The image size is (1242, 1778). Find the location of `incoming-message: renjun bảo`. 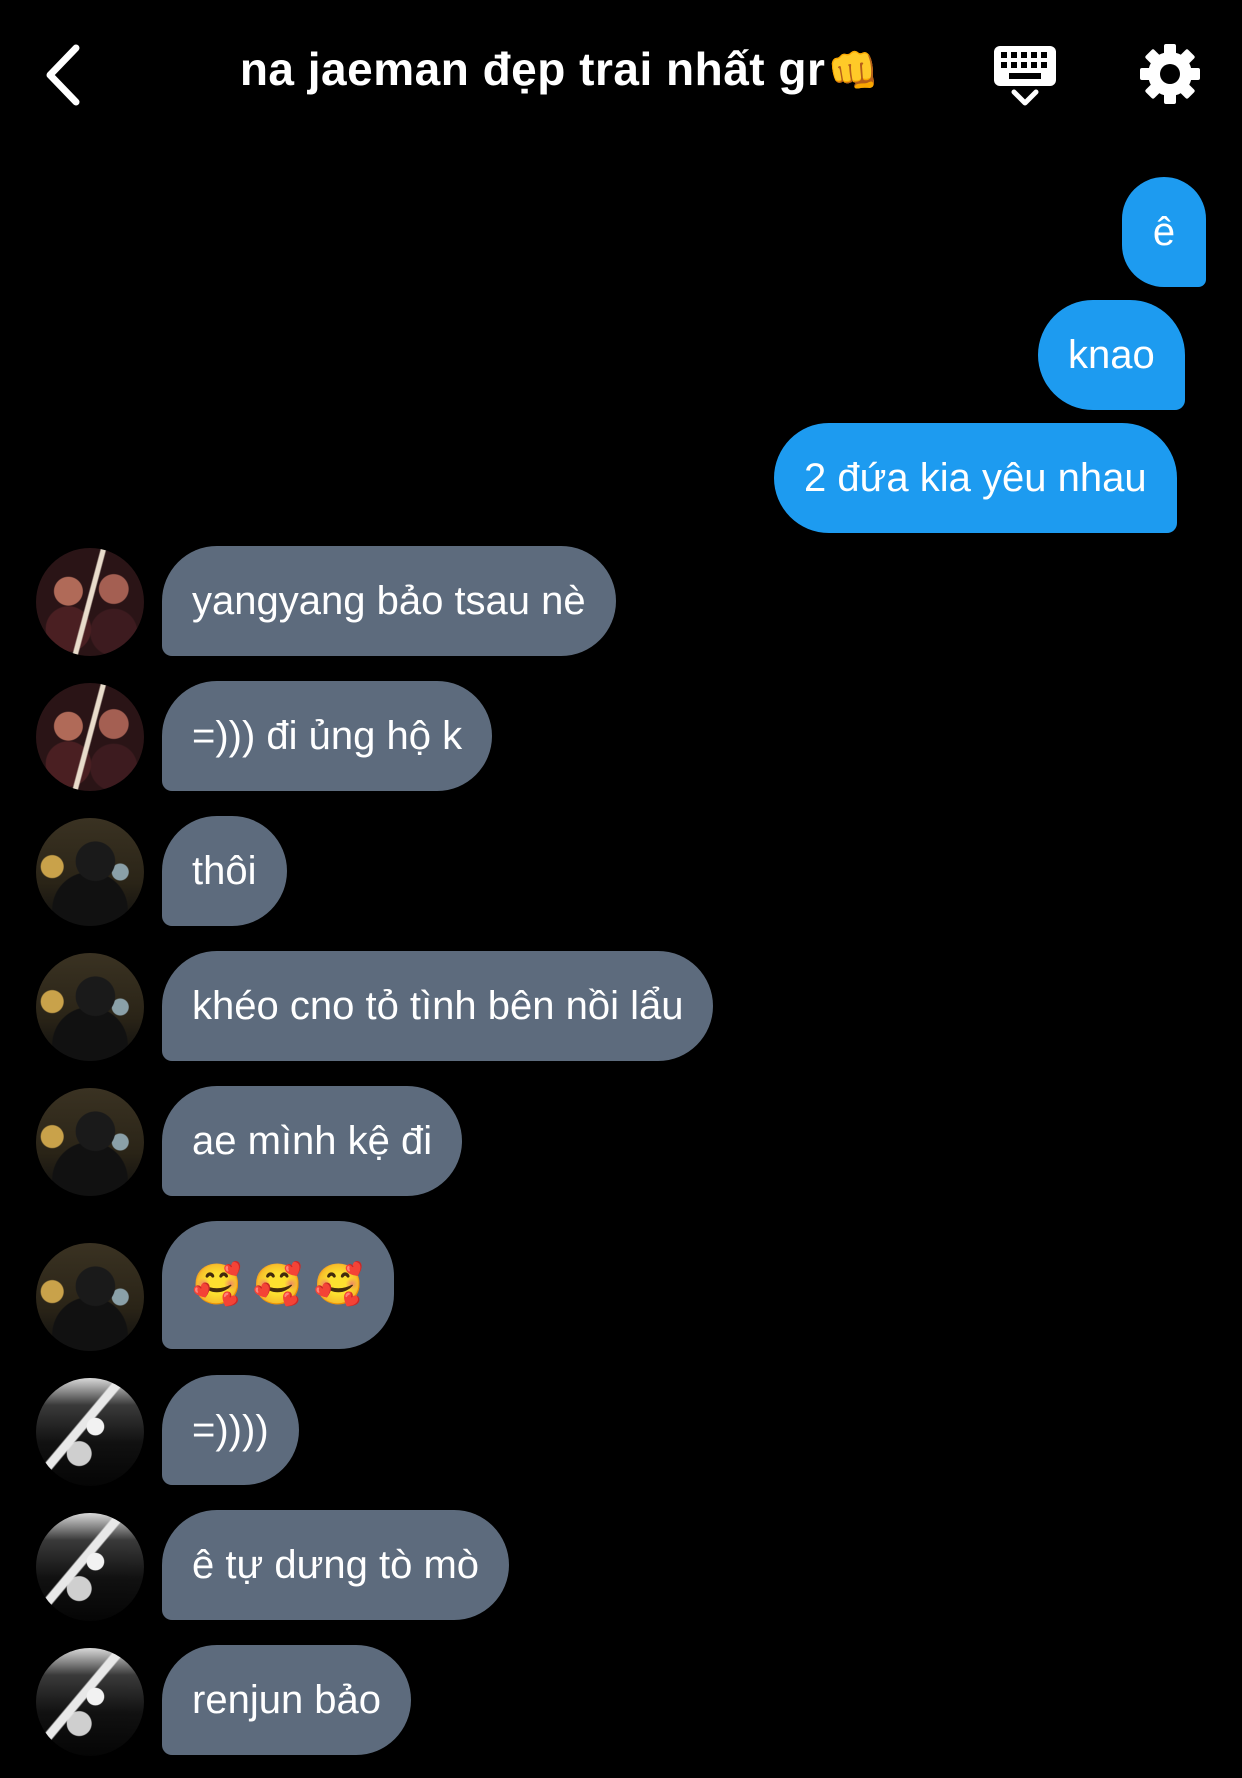

incoming-message: renjun bảo is located at coordinates (287, 1700).